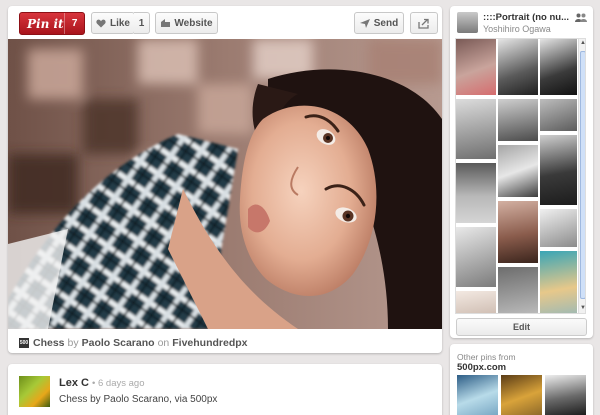 The height and width of the screenshot is (415, 600). What do you see at coordinates (193, 23) in the screenshot?
I see `website-label: Website` at bounding box center [193, 23].